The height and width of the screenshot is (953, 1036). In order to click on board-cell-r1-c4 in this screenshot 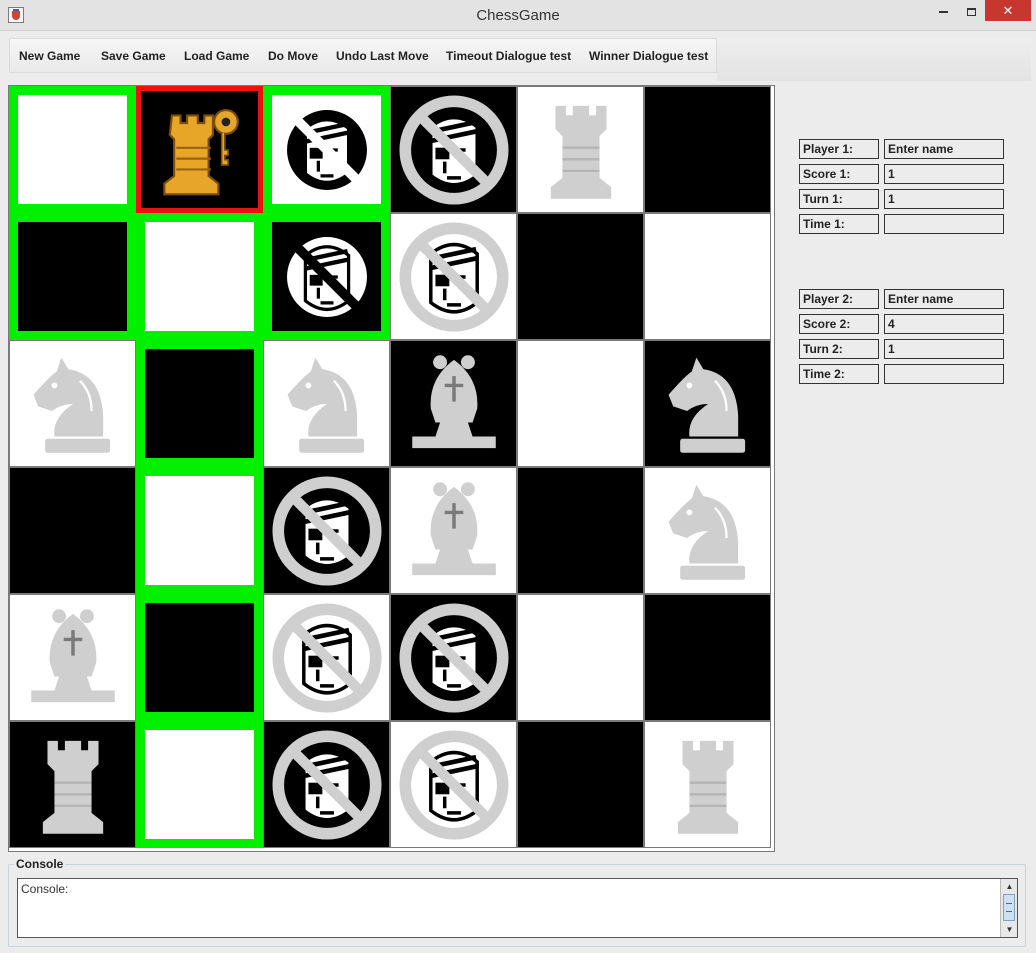, I will do `click(580, 276)`.